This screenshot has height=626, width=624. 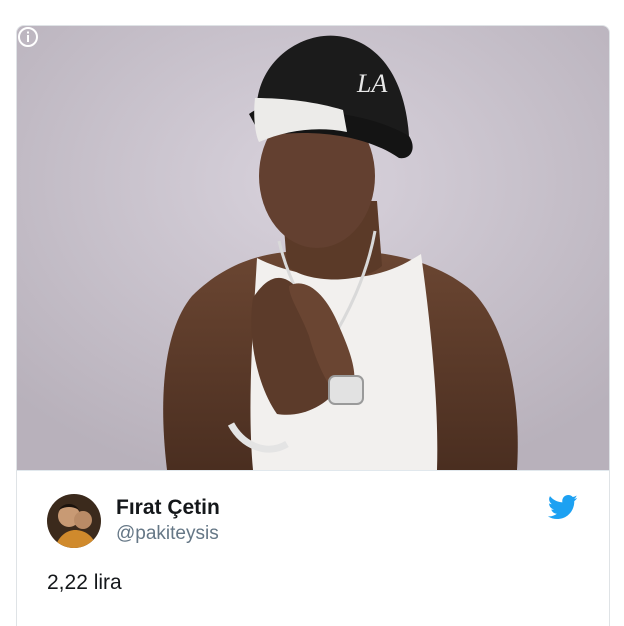 I want to click on twitter-bird-icon, so click(x=563, y=507).